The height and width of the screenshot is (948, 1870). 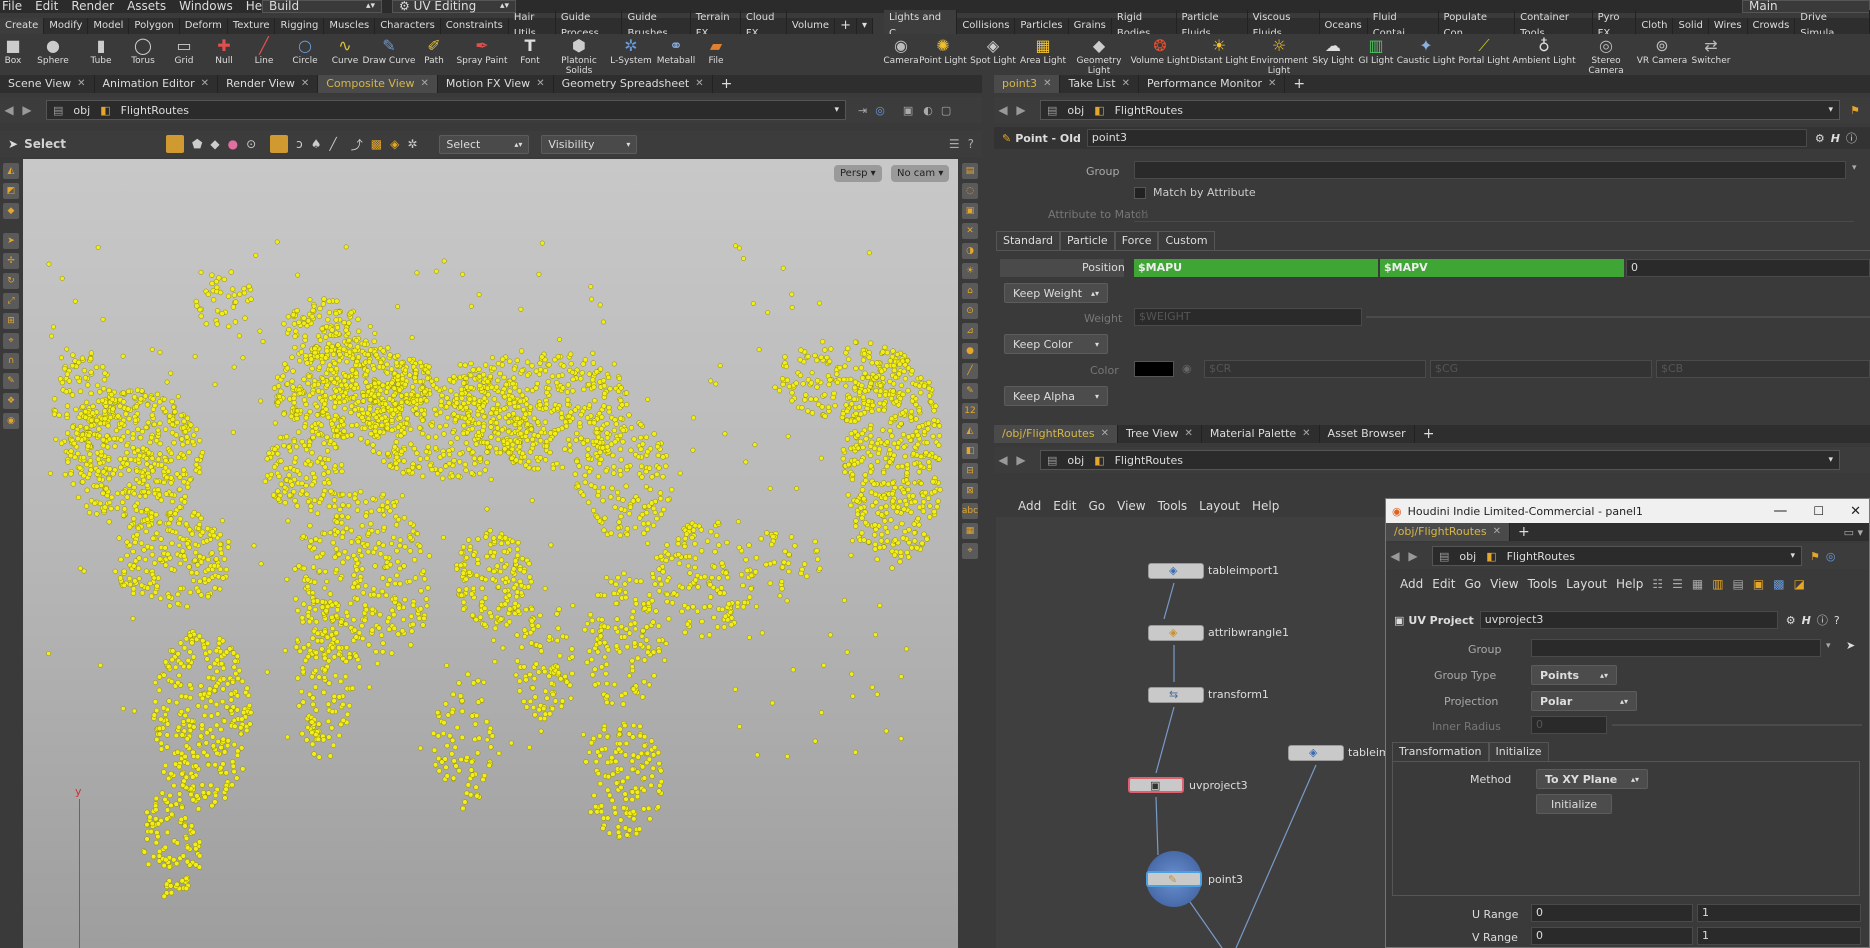 What do you see at coordinates (11, 241) in the screenshot?
I see `select-tool-icon: ➤` at bounding box center [11, 241].